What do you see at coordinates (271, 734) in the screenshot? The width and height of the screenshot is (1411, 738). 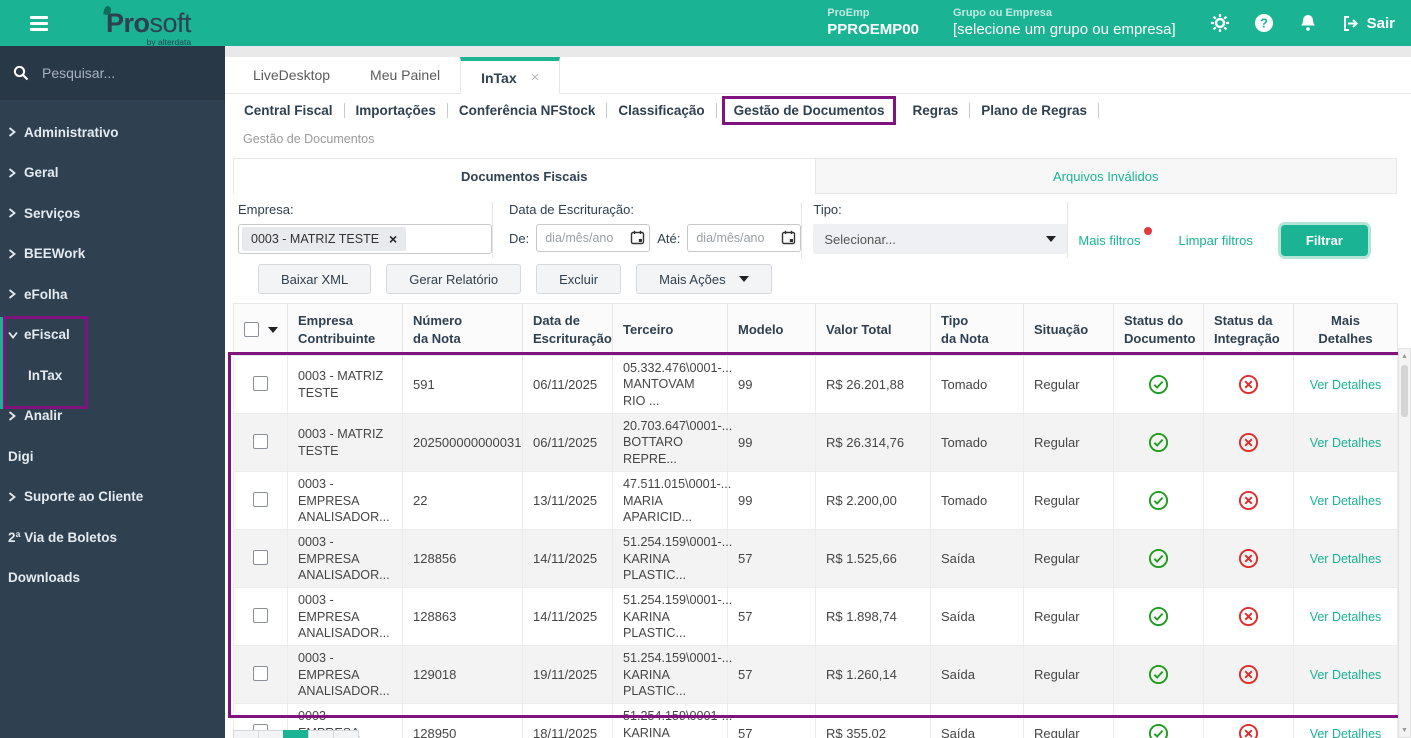 I see `pagination-button: ‹` at bounding box center [271, 734].